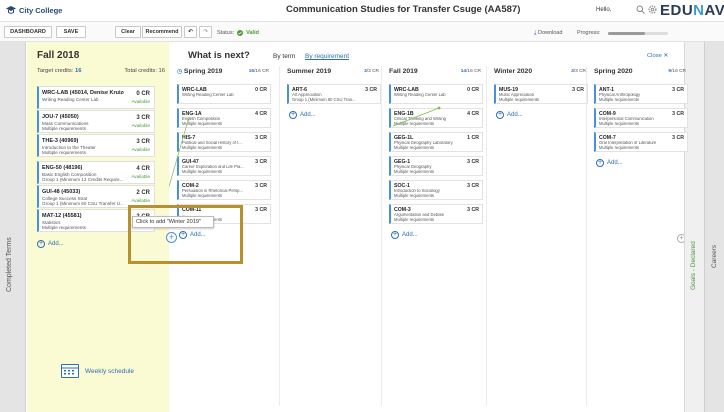  Describe the element at coordinates (714, 227) in the screenshot. I see `careers-tab: Careers` at that location.